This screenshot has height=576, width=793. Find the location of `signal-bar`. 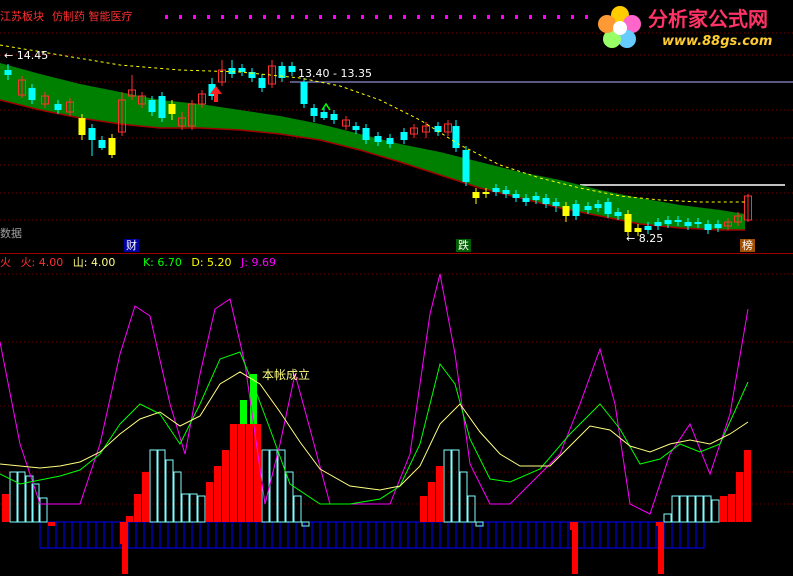

signal-bar is located at coordinates (243, 412).